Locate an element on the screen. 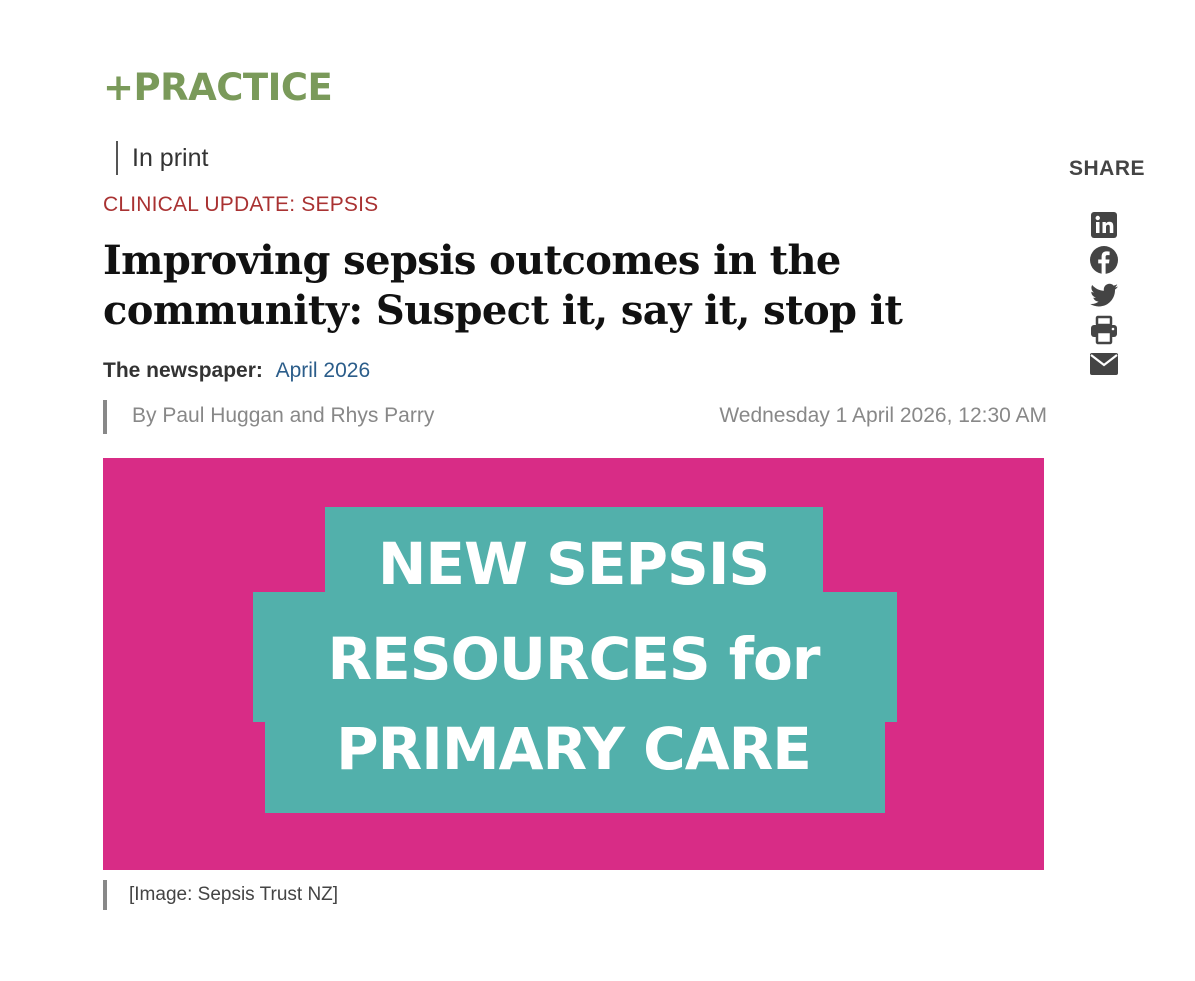 The height and width of the screenshot is (981, 1195). print-icon is located at coordinates (1104, 330).